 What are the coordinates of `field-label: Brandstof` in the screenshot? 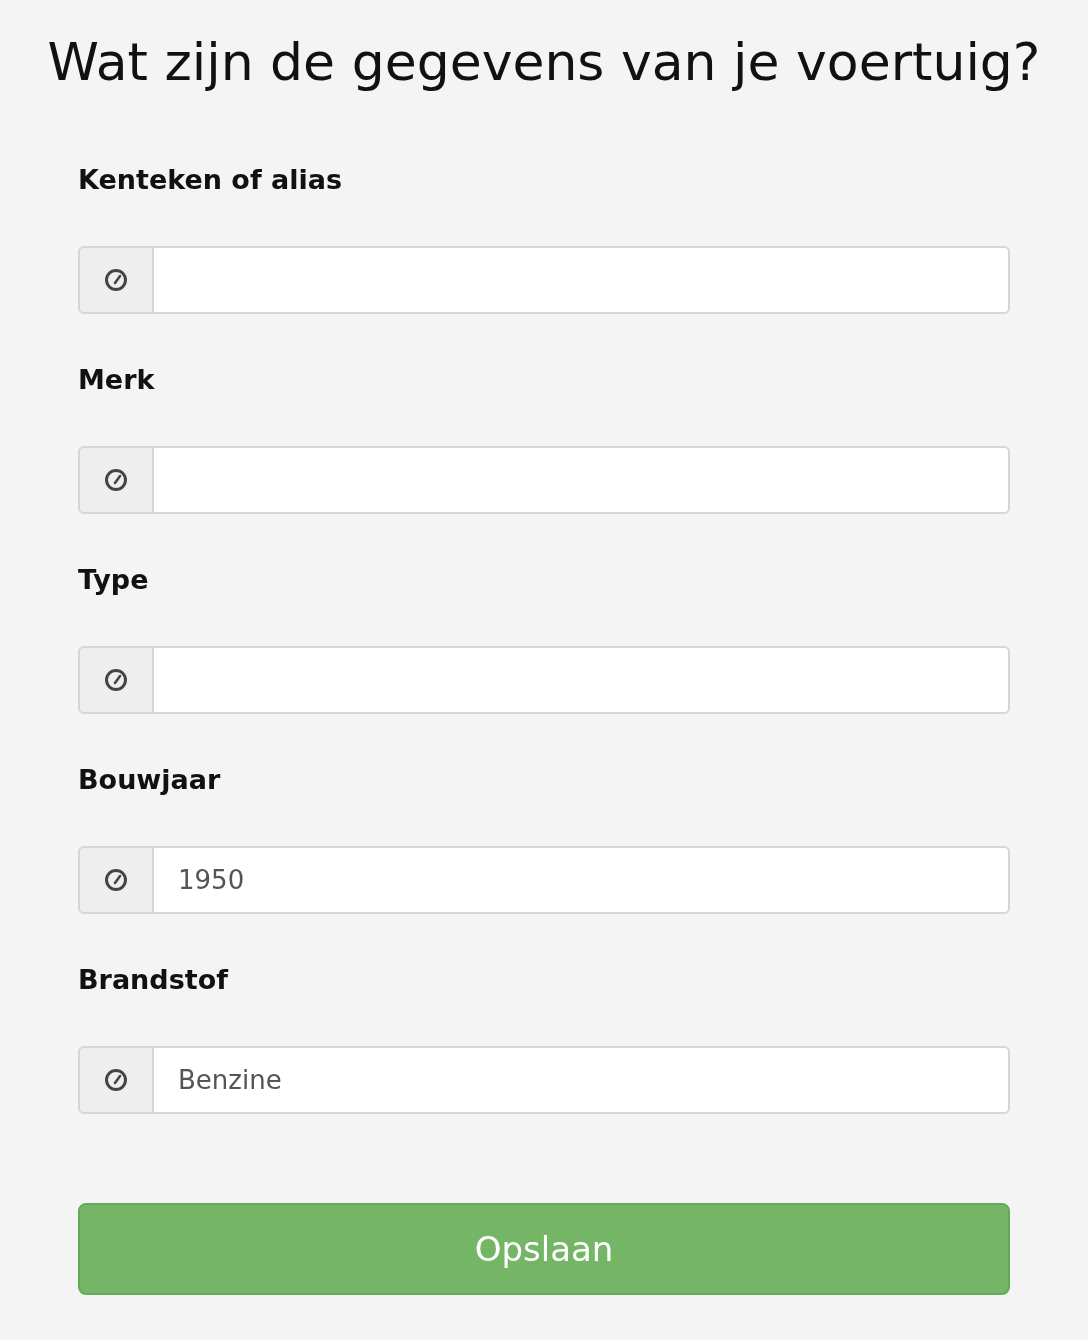 It's located at (153, 980).